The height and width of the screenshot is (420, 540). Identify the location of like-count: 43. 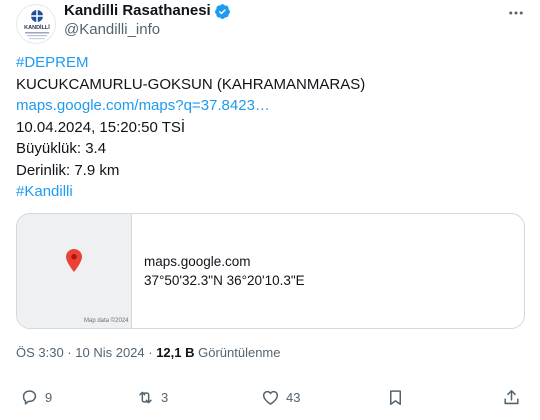
(293, 397).